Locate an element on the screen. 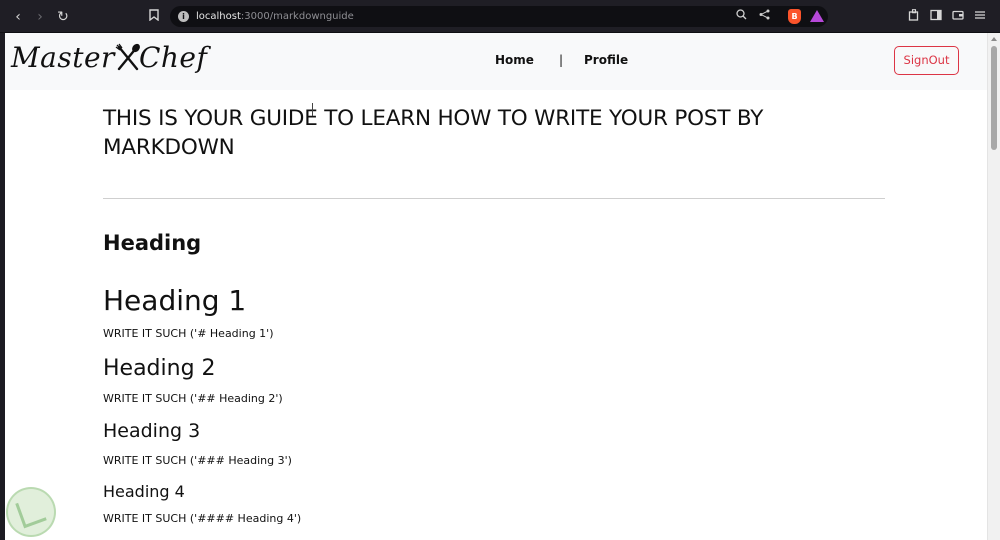  scroll-up-icon is located at coordinates (994, 39).